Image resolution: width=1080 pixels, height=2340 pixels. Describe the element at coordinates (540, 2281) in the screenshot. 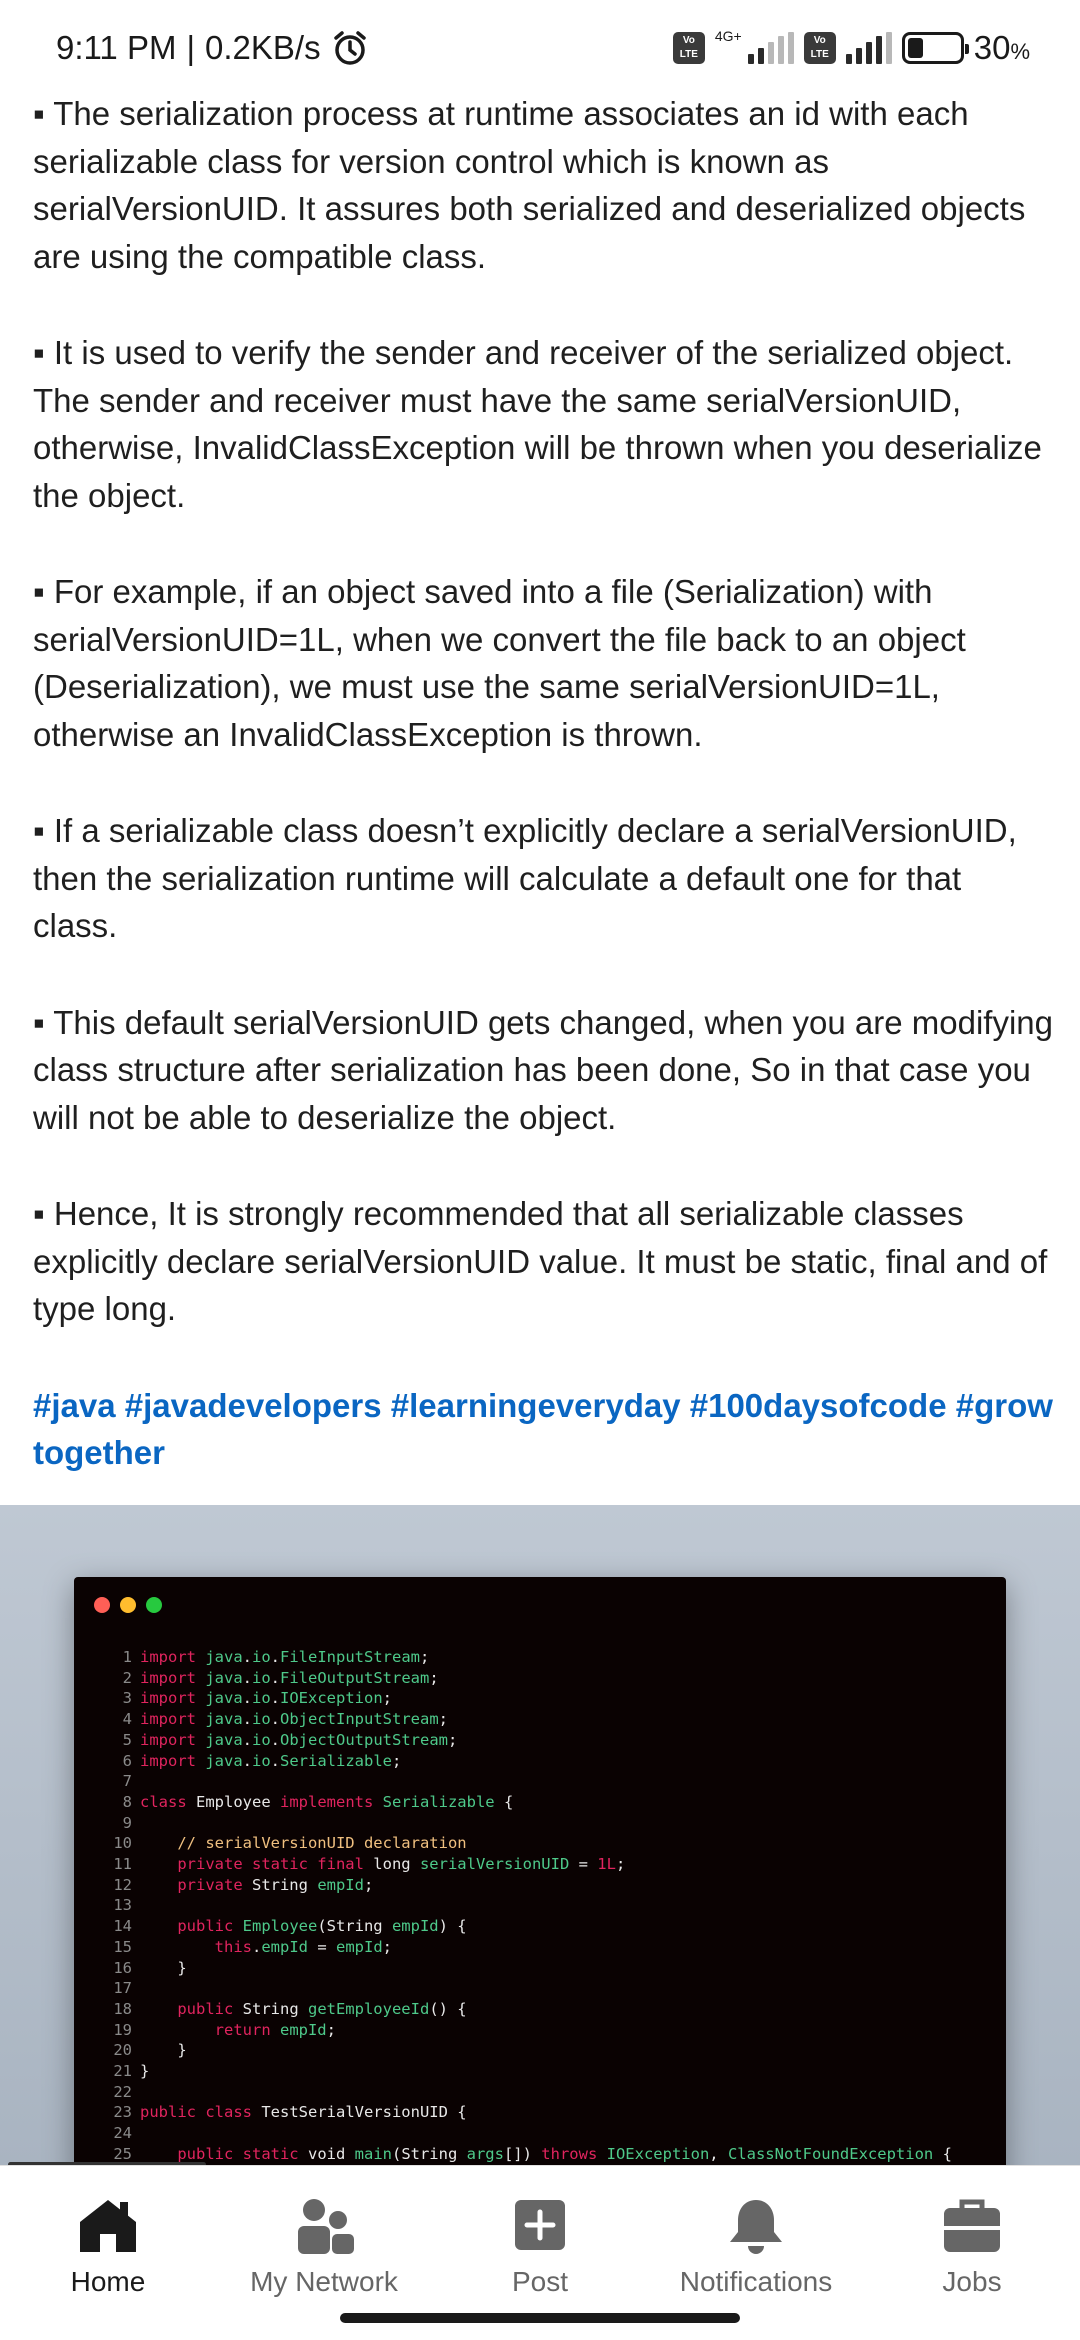

I see `nav-label: Post` at that location.